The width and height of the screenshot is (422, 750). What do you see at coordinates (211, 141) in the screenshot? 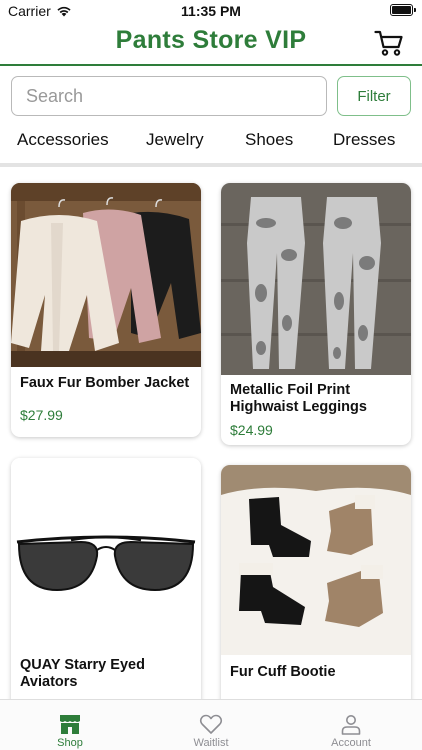
I see `category-tabs: Accessories Jewelry Shoes Dresses` at bounding box center [211, 141].